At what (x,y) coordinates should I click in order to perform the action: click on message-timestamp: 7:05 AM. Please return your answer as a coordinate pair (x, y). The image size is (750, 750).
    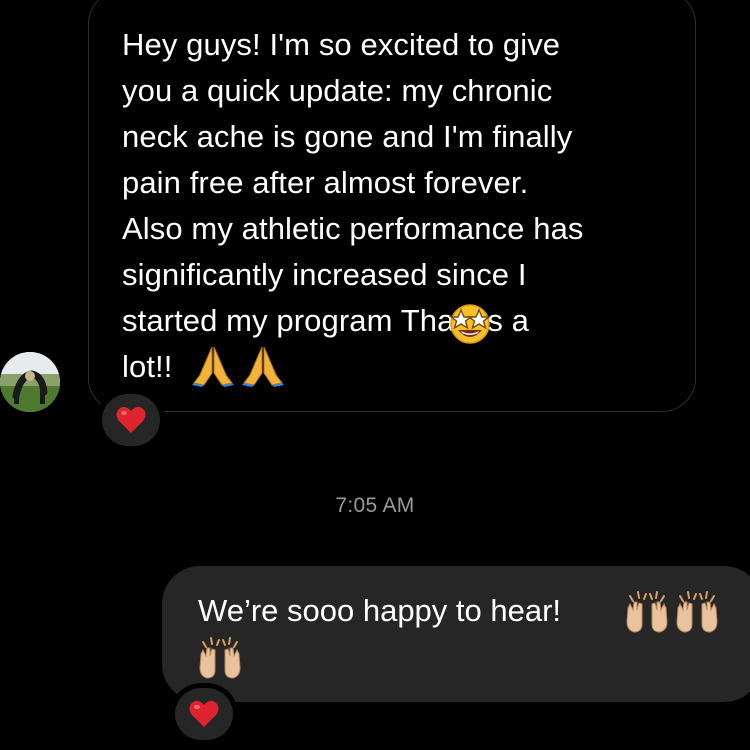
    Looking at the image, I should click on (375, 505).